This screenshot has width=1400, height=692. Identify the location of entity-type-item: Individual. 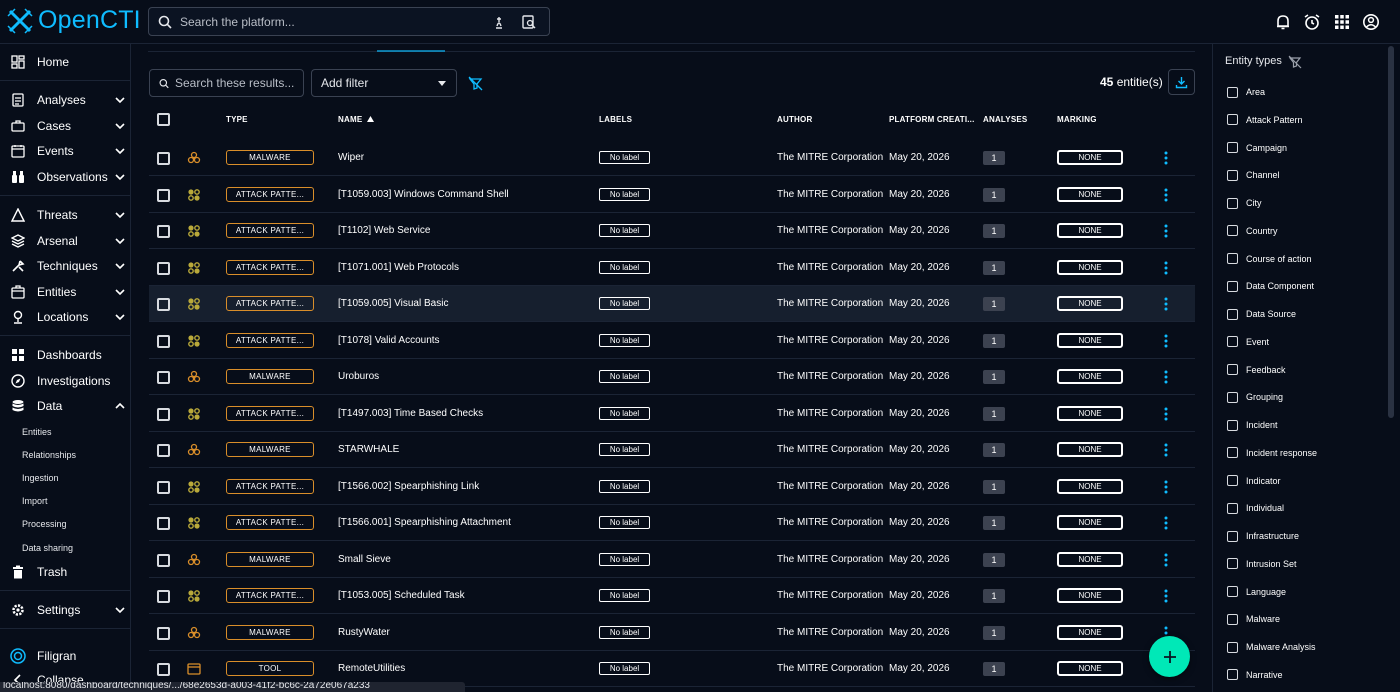
(1255, 508).